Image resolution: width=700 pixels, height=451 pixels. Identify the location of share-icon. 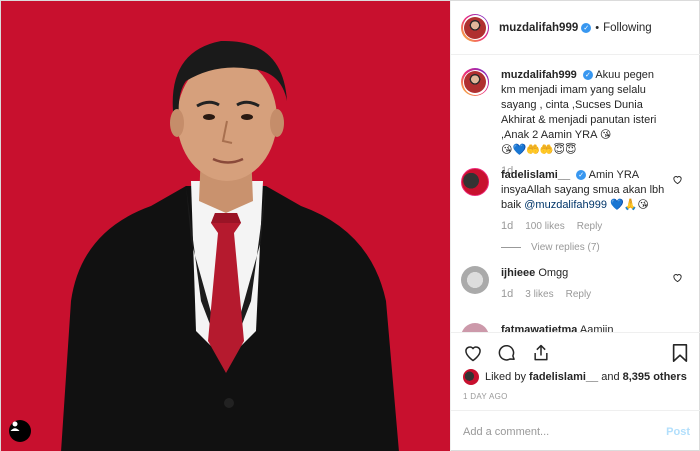
(541, 353).